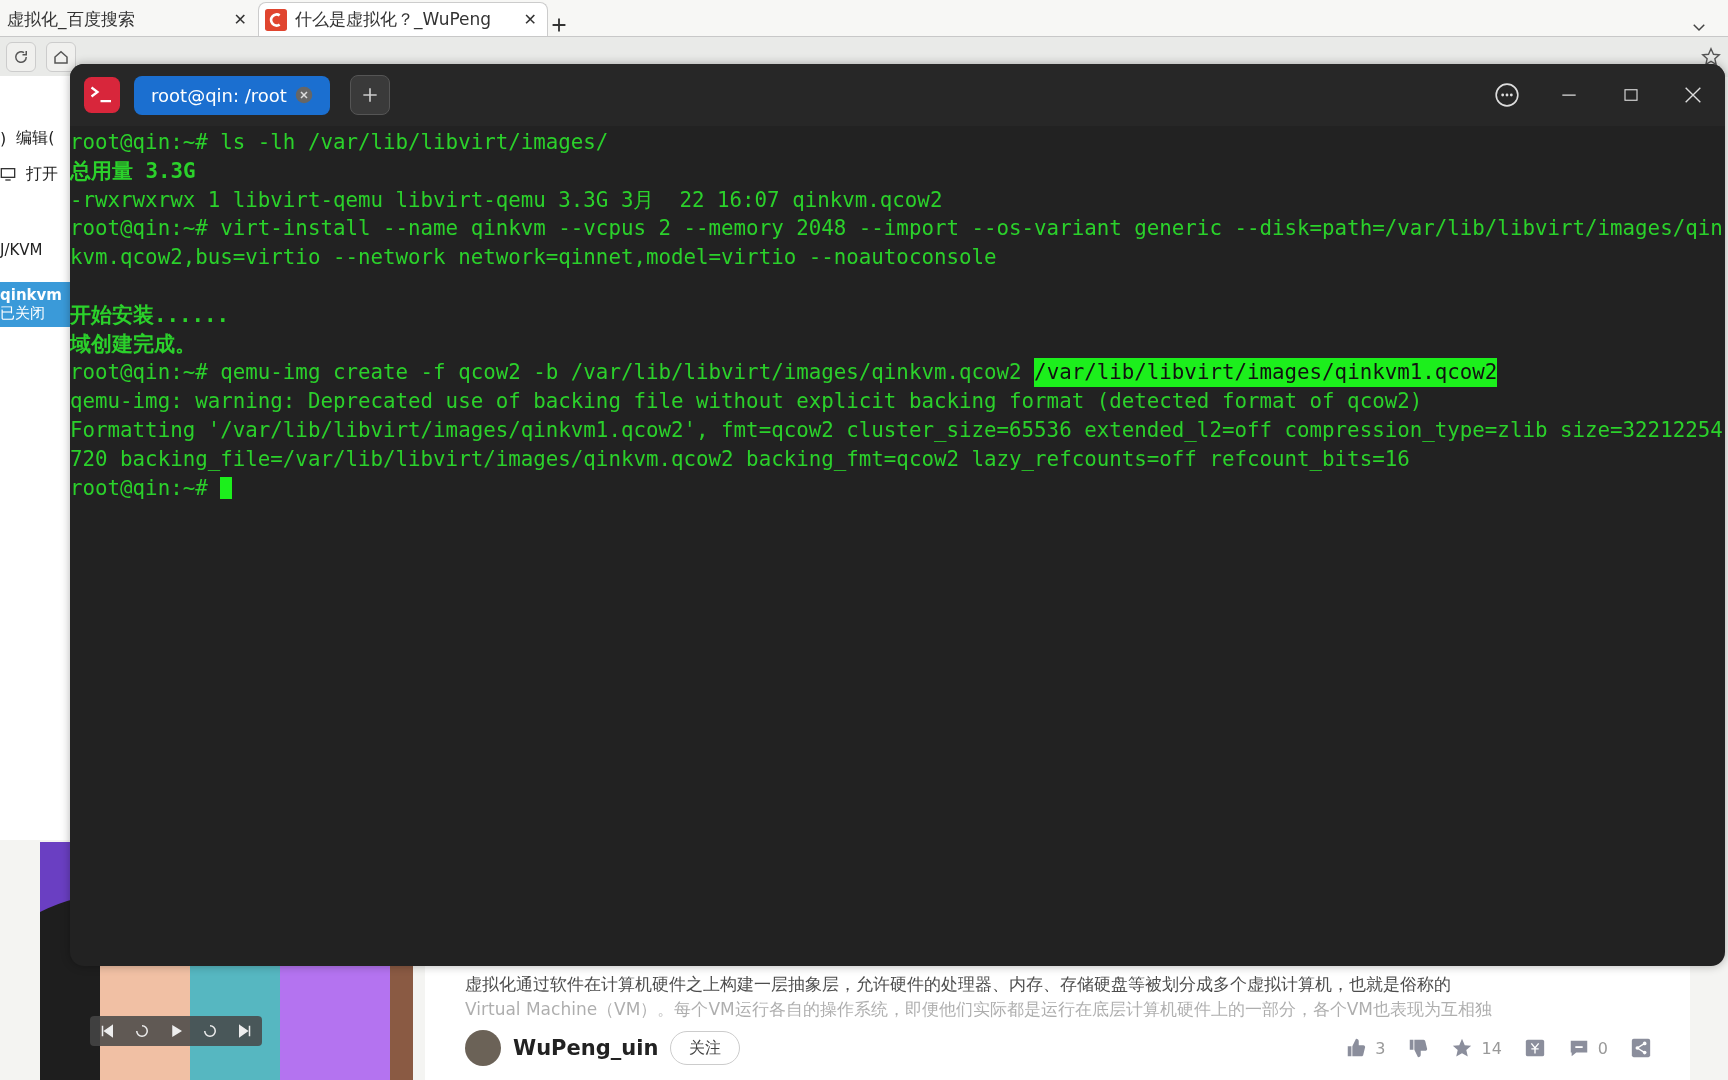 The width and height of the screenshot is (1728, 1080). What do you see at coordinates (979, 1009) in the screenshot?
I see `article-text: Virtual Machine（VM）。每个VM运行各自的操作系统，即便他们实际都是运行在底层计算机硬件上的一部分，各个VM也表现为互相独` at bounding box center [979, 1009].